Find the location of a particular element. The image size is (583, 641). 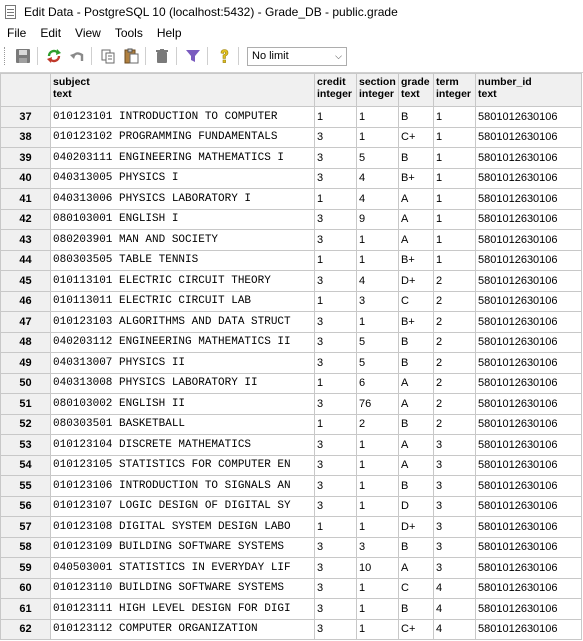

cell-subject: 040313005 PHYSICS I is located at coordinates (182, 178).